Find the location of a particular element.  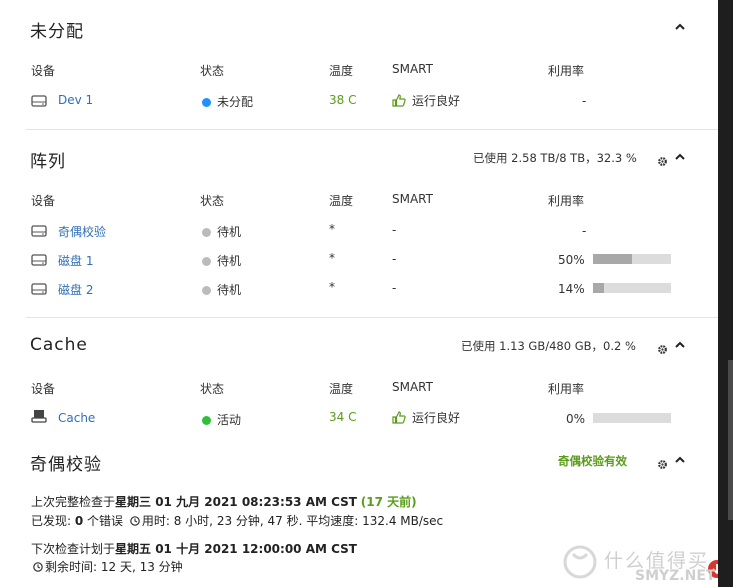

temp-cell: 38 C is located at coordinates (343, 100).